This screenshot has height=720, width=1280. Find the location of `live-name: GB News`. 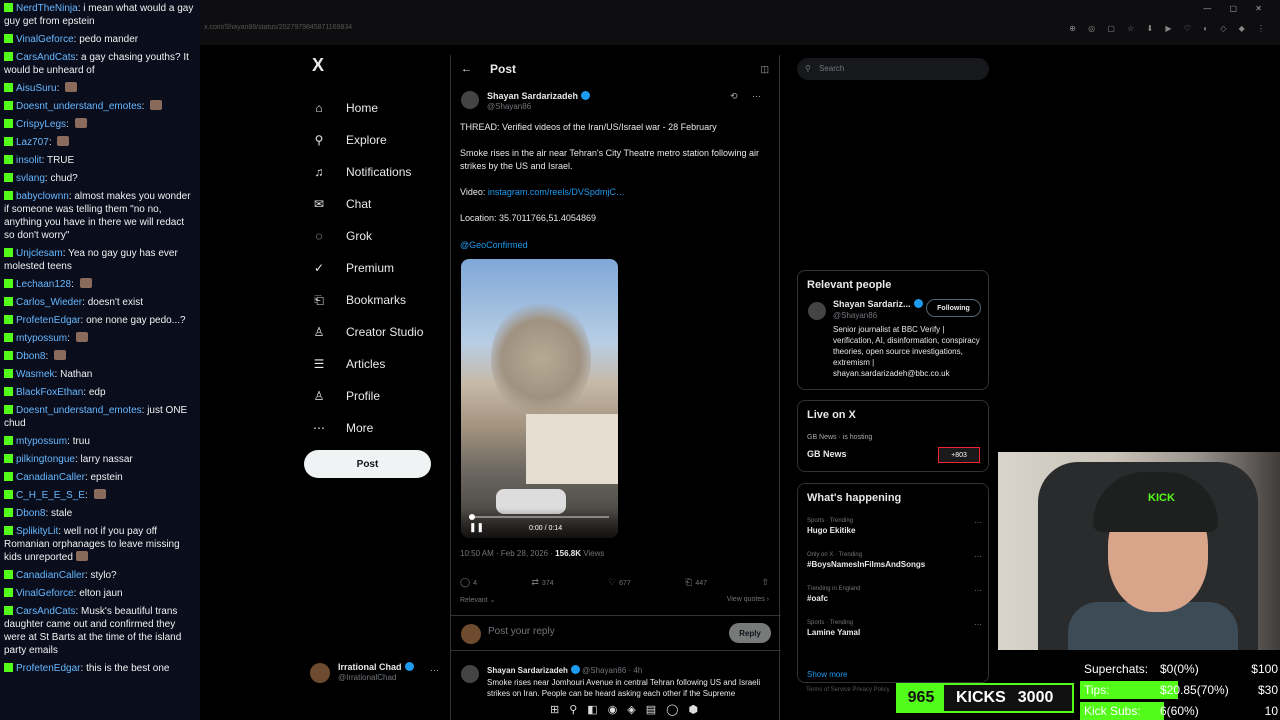

live-name: GB News is located at coordinates (827, 454).